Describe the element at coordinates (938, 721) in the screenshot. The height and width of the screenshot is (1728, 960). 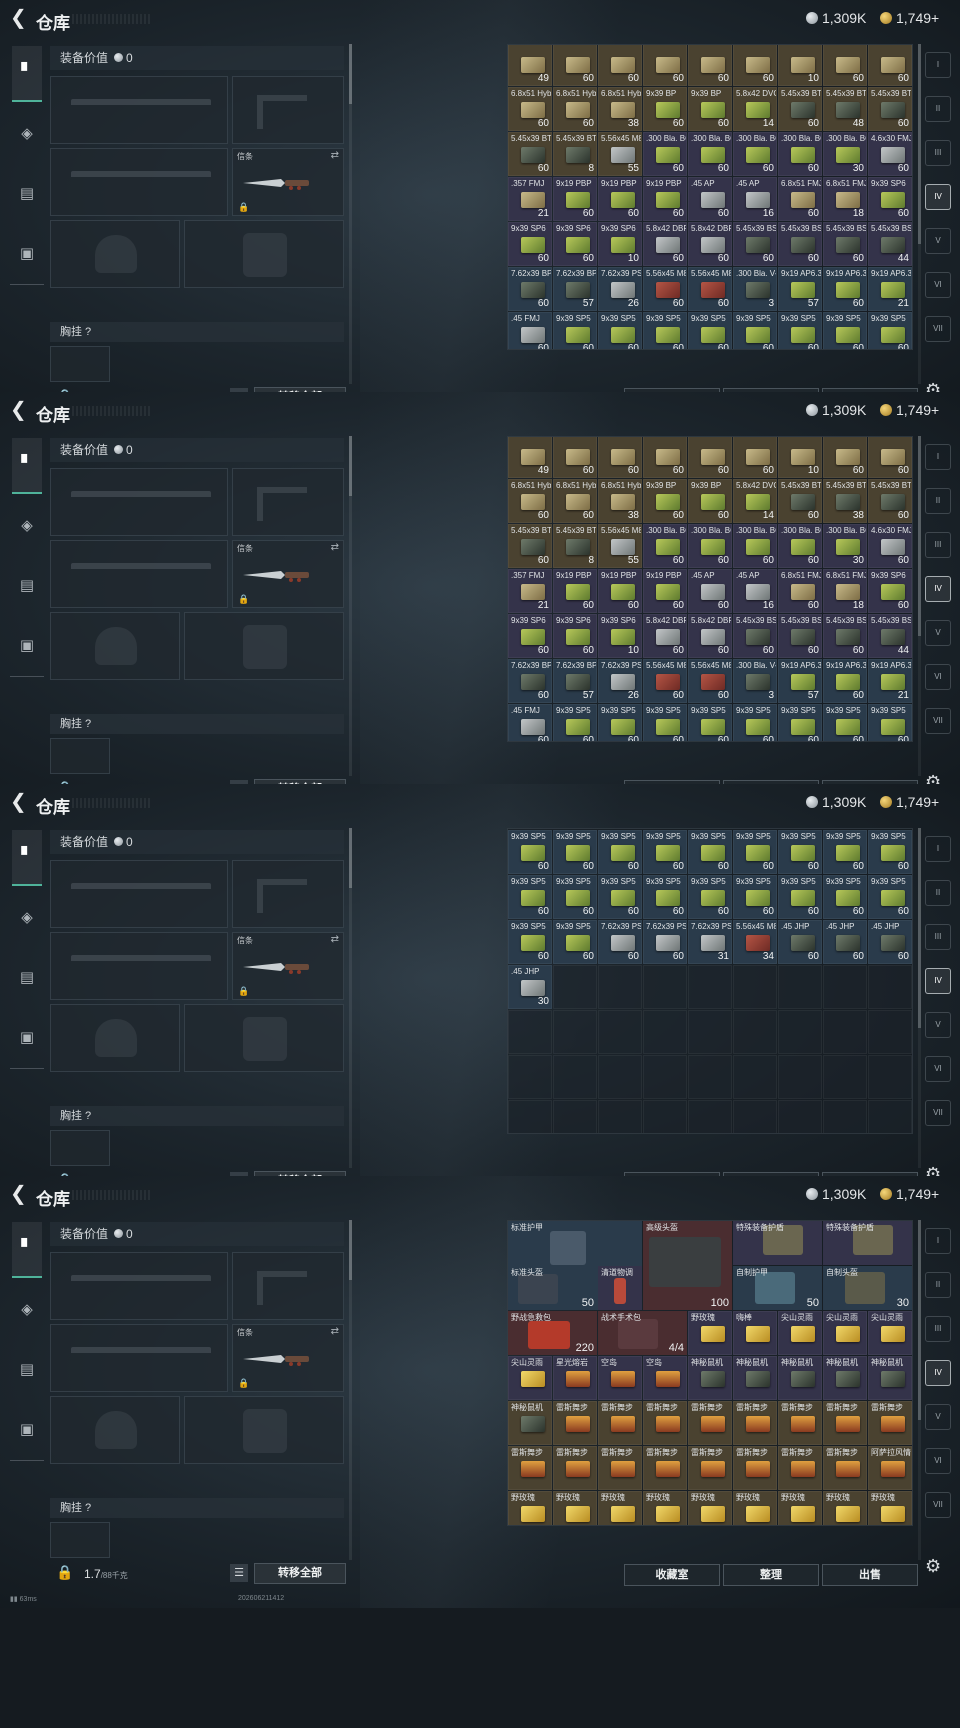
I see `stash-page-icon-7: VII` at that location.